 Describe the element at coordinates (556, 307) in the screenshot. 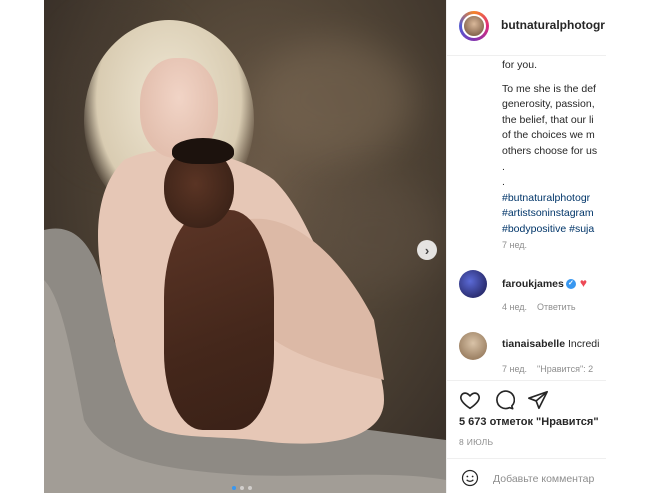

I see `reply-button: Ответить` at that location.